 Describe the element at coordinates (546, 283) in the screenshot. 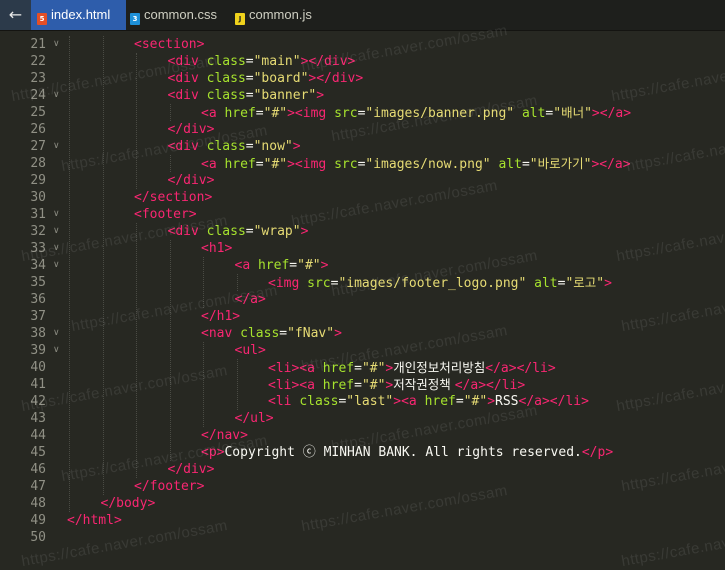

I see `code-token: alt` at that location.